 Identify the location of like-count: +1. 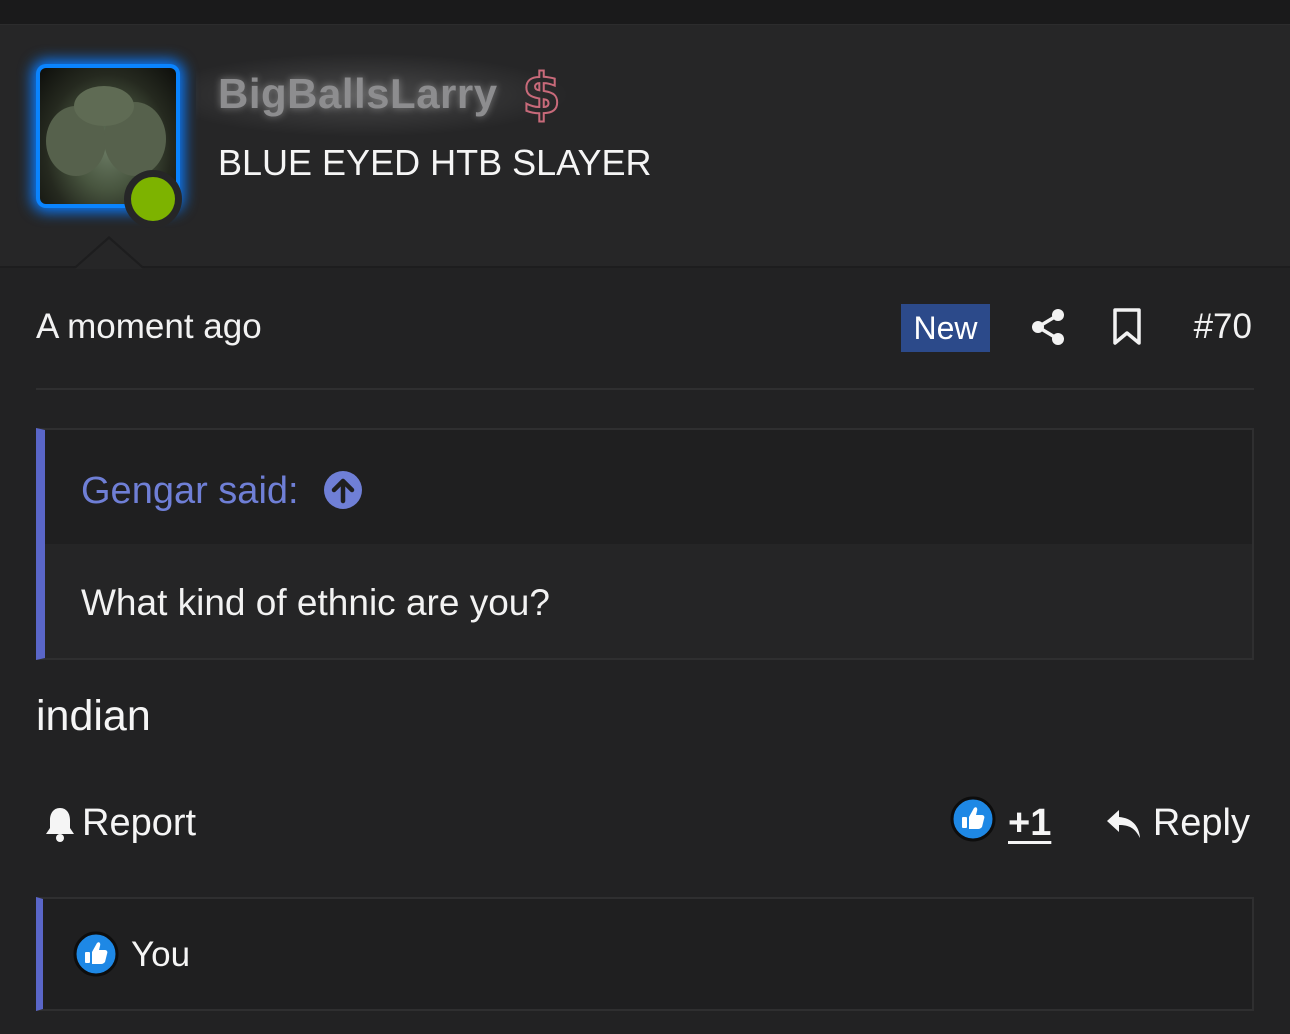
(1029, 823).